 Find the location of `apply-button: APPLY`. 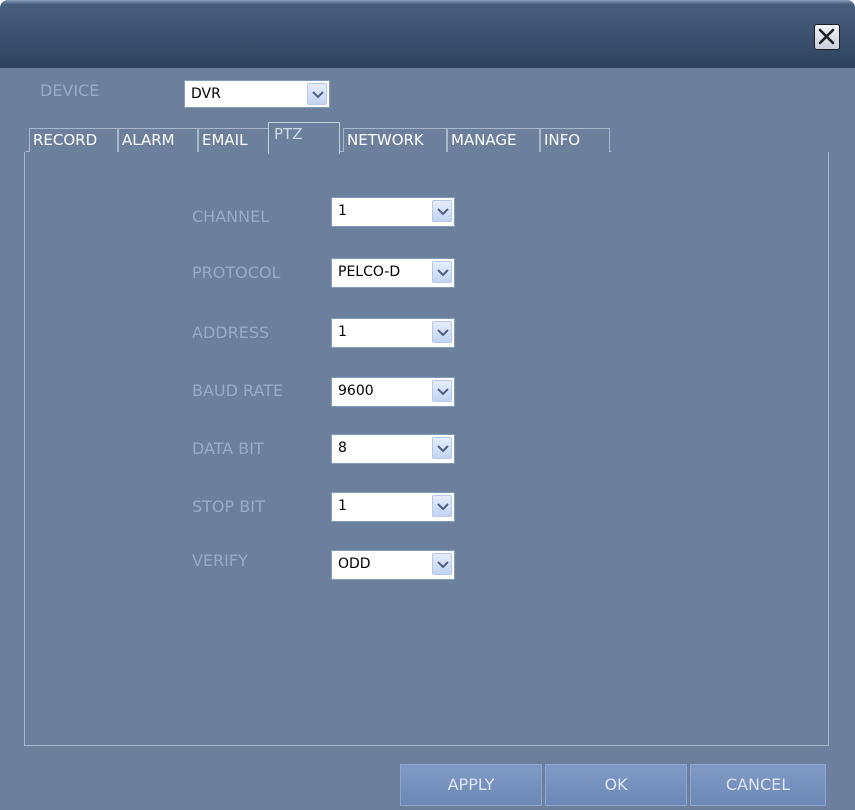

apply-button: APPLY is located at coordinates (471, 785).